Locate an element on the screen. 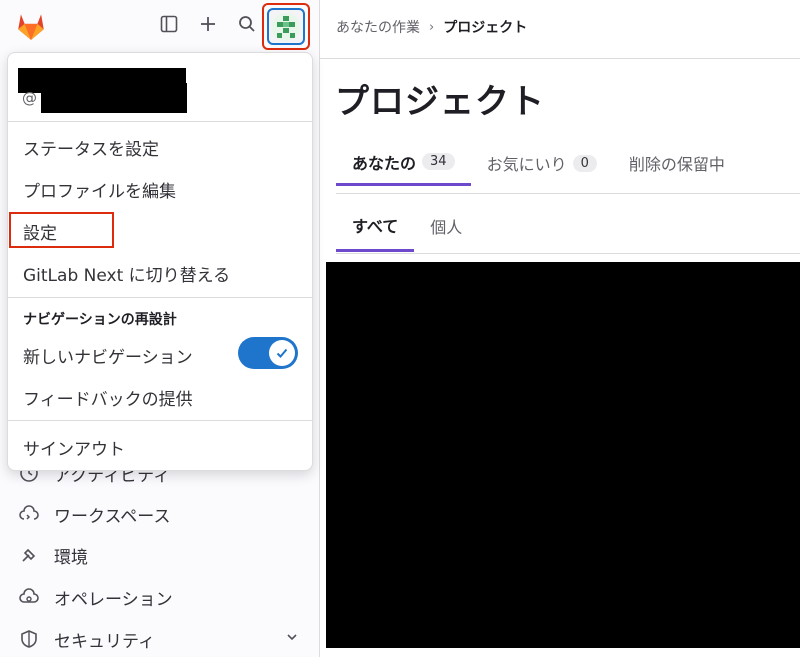 The width and height of the screenshot is (800, 657). user-avatar-button is located at coordinates (286, 26).